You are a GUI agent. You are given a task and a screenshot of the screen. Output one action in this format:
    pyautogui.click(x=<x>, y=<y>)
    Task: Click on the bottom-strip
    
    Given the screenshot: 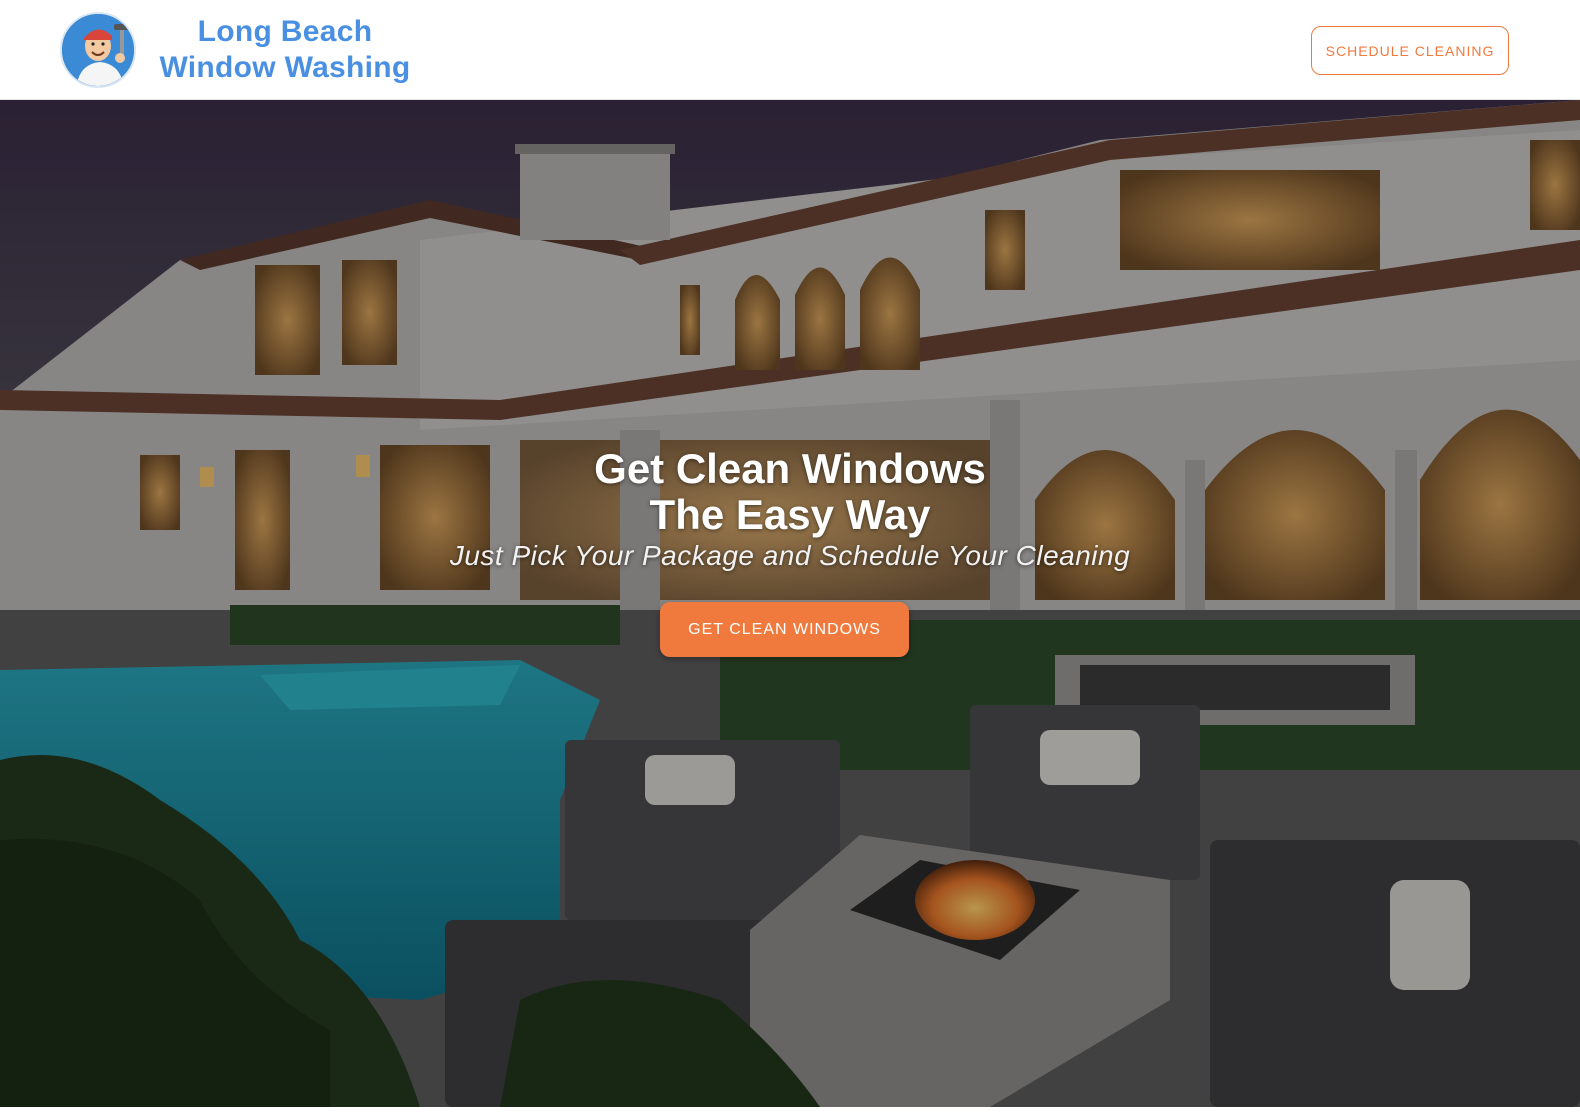 What is the action you would take?
    pyautogui.click(x=790, y=1113)
    